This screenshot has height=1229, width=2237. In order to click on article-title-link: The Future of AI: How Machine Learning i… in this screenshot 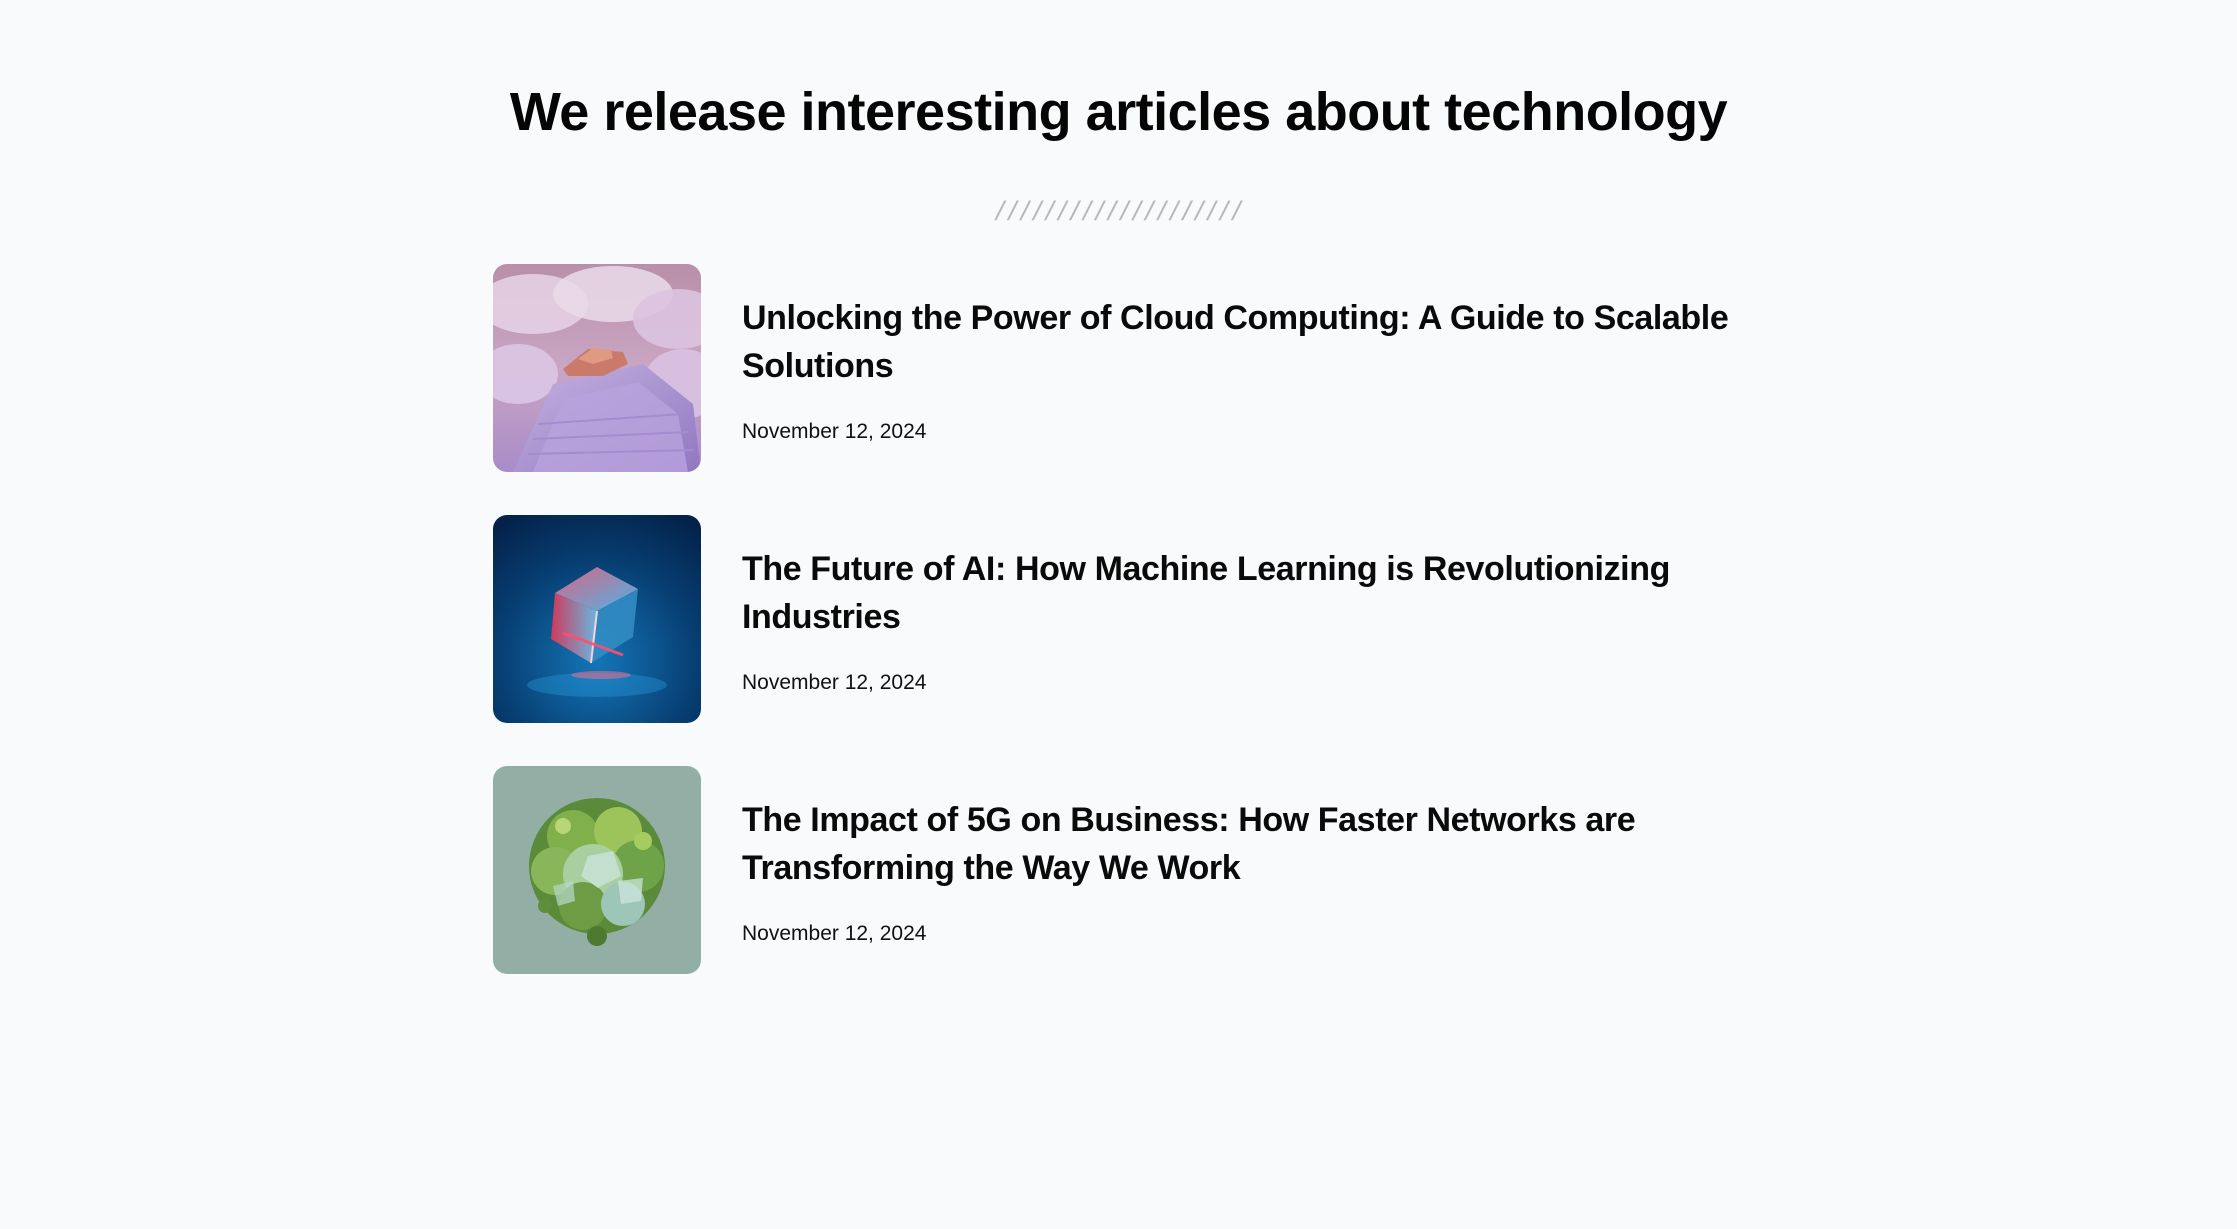, I will do `click(1247, 593)`.